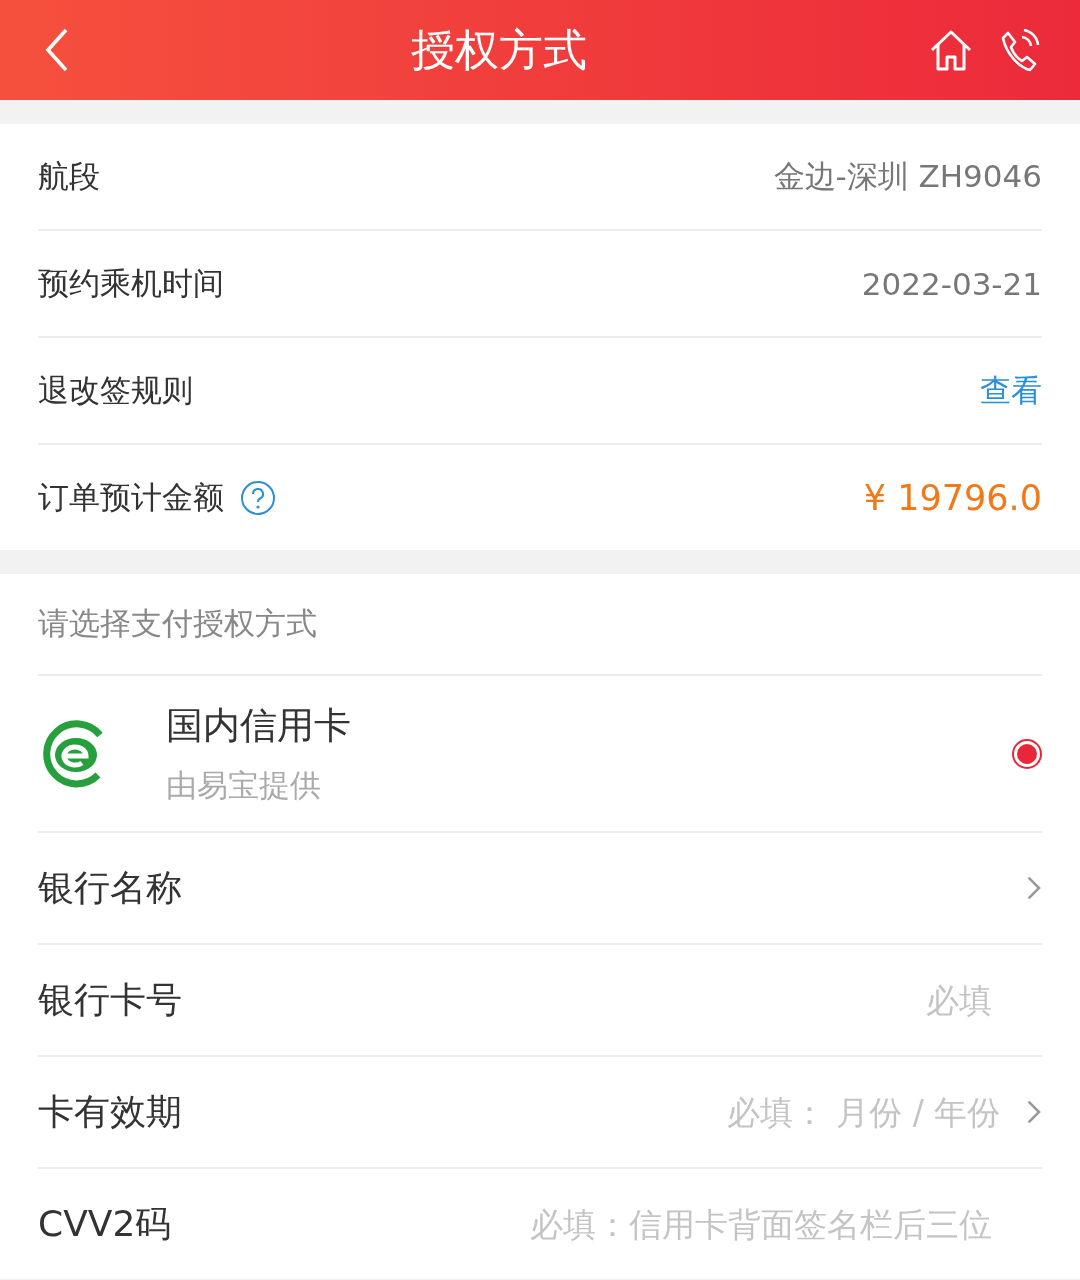 The image size is (1080, 1280). Describe the element at coordinates (907, 176) in the screenshot. I see `row-value: 金边-深圳 ZH9046` at that location.